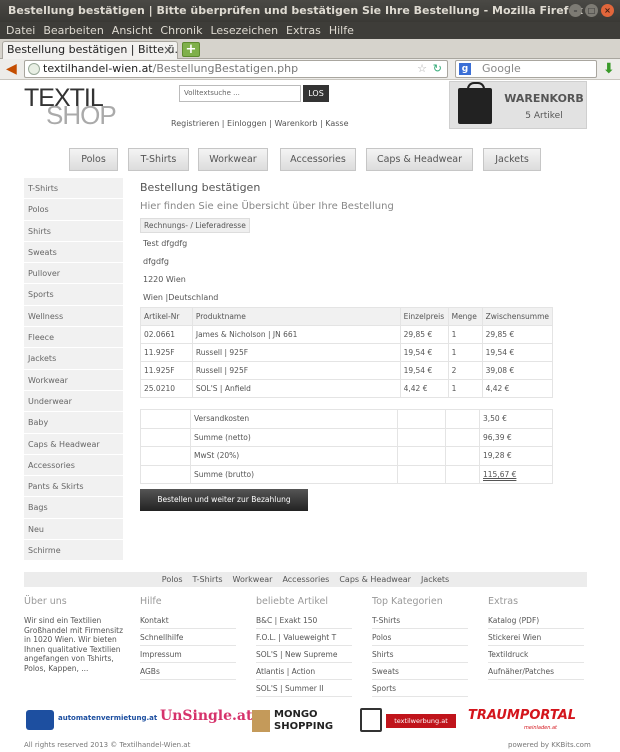 Image resolution: width=620 pixels, height=752 pixels. I want to click on footer-link: SOL'S | Summer II, so click(304, 688).